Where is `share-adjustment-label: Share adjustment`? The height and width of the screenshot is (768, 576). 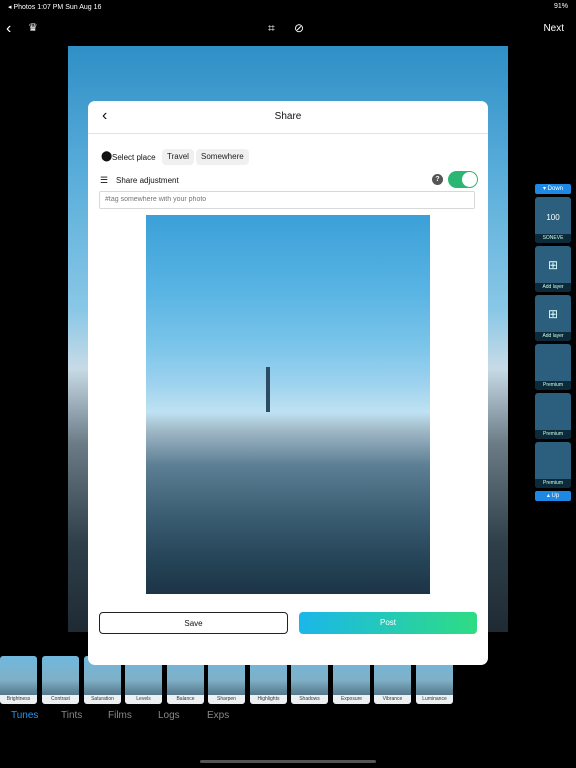 share-adjustment-label: Share adjustment is located at coordinates (147, 180).